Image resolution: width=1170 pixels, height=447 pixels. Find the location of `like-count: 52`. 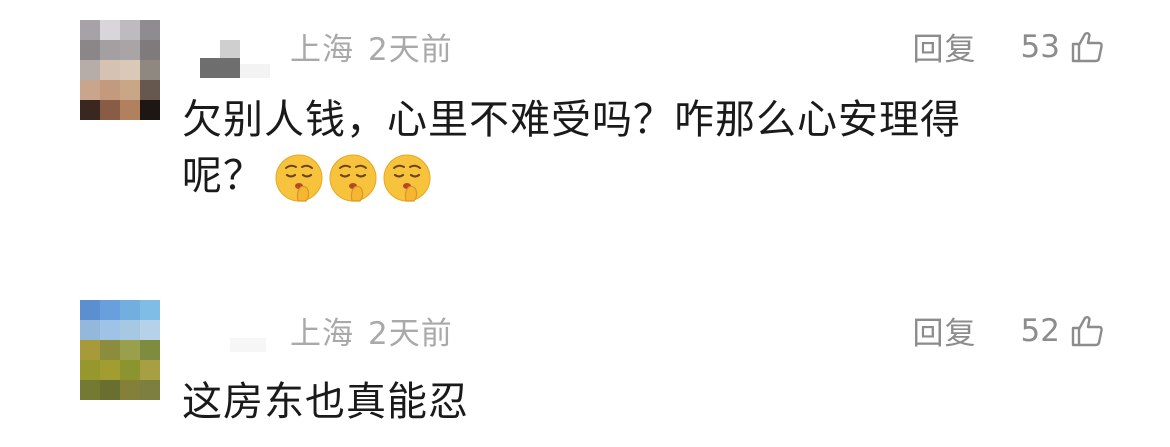

like-count: 52 is located at coordinates (1040, 330).